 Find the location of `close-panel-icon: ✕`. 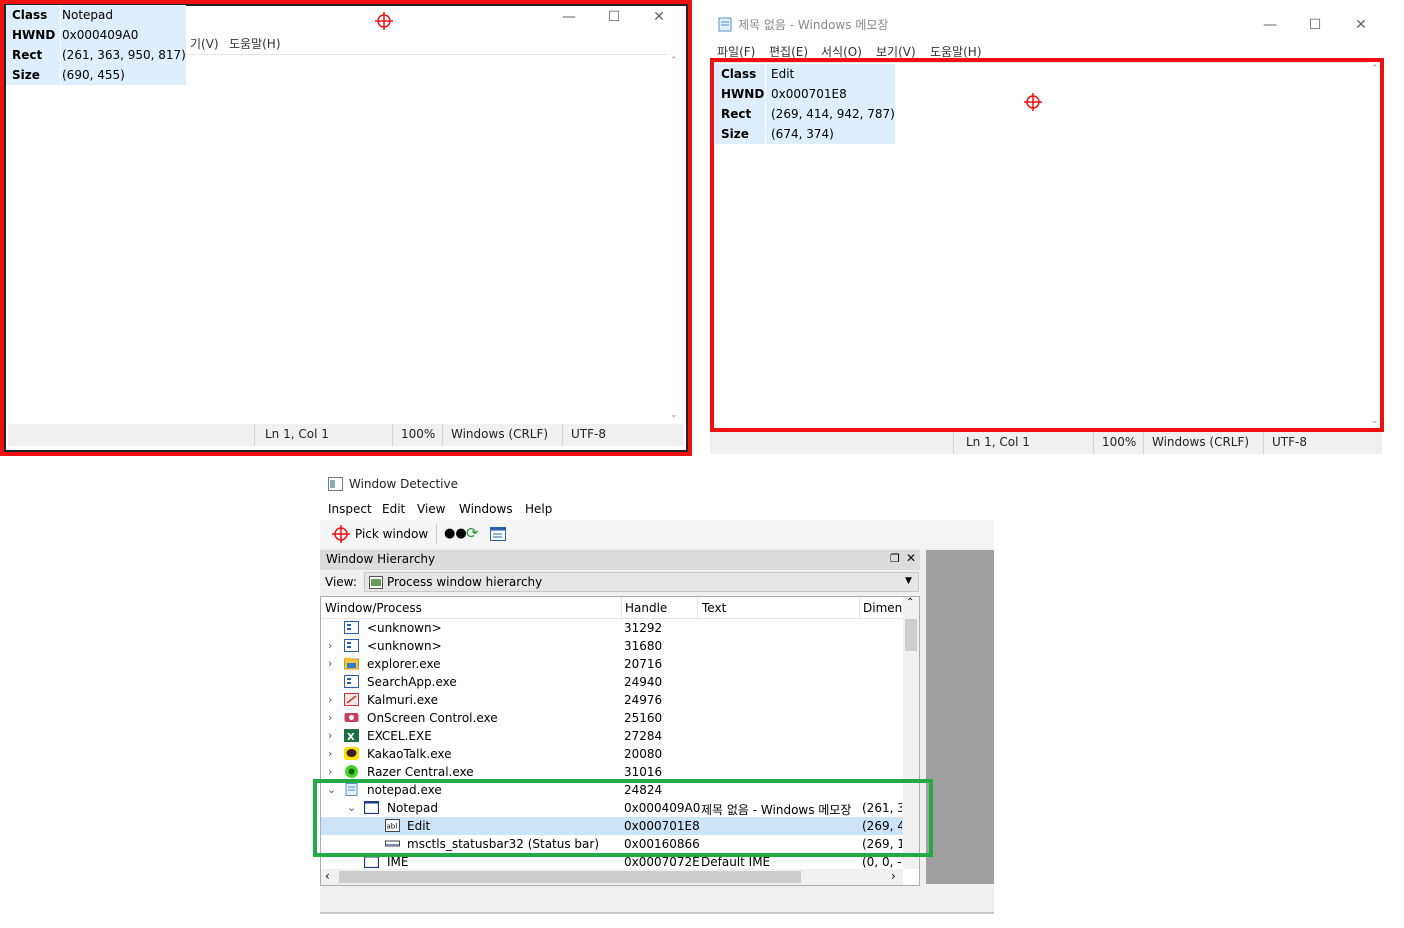

close-panel-icon: ✕ is located at coordinates (911, 558).